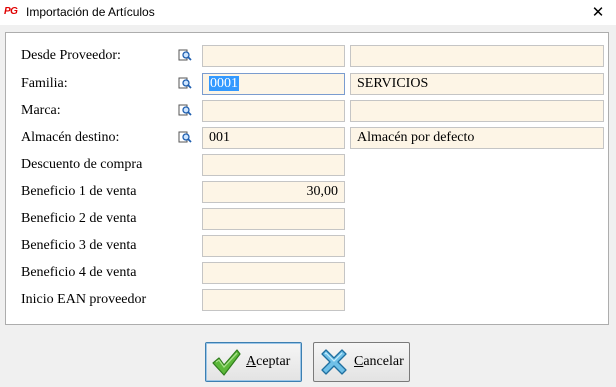 The image size is (616, 387). What do you see at coordinates (359, 361) in the screenshot?
I see `cancel-access-key: C` at bounding box center [359, 361].